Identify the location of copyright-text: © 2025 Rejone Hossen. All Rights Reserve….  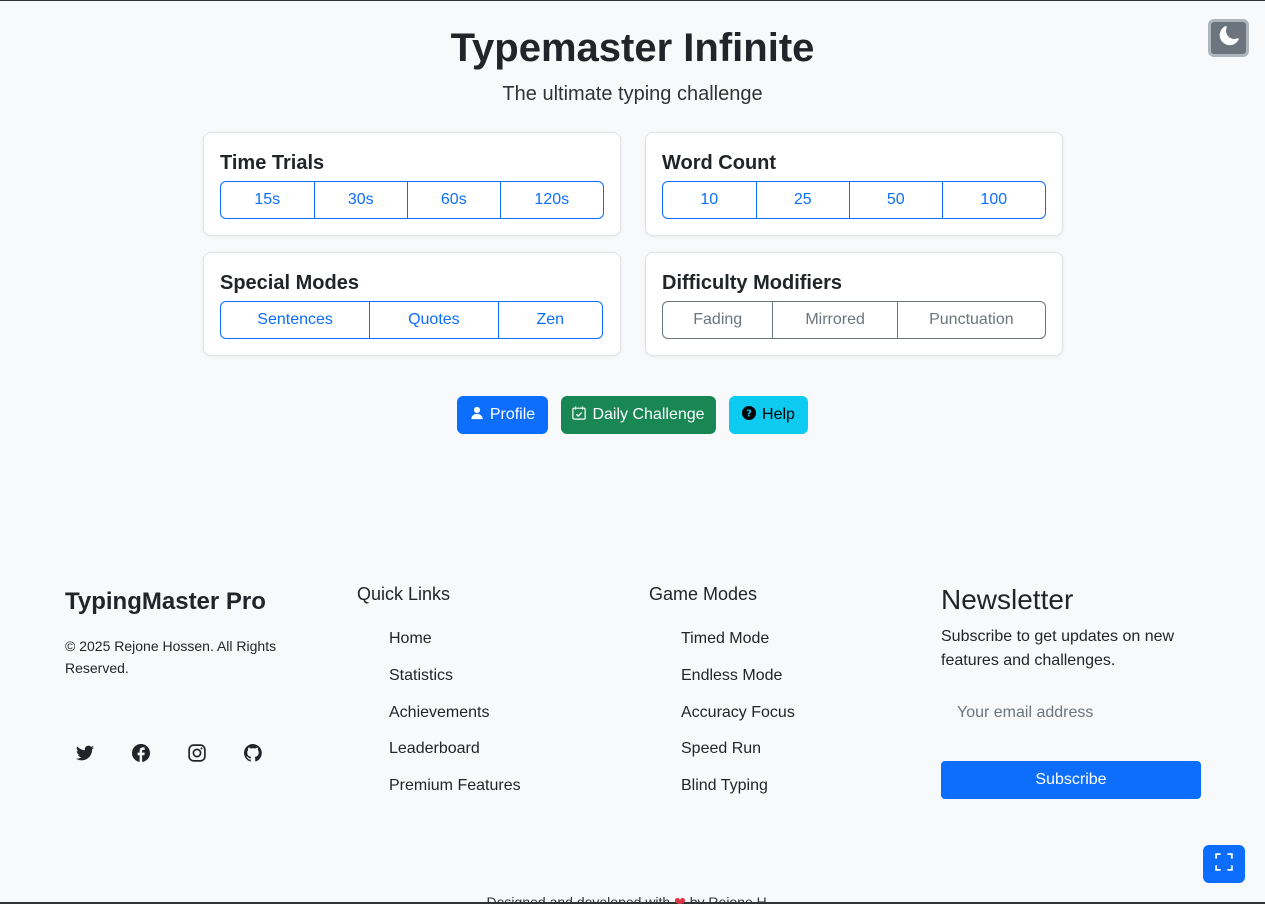
(171, 657).